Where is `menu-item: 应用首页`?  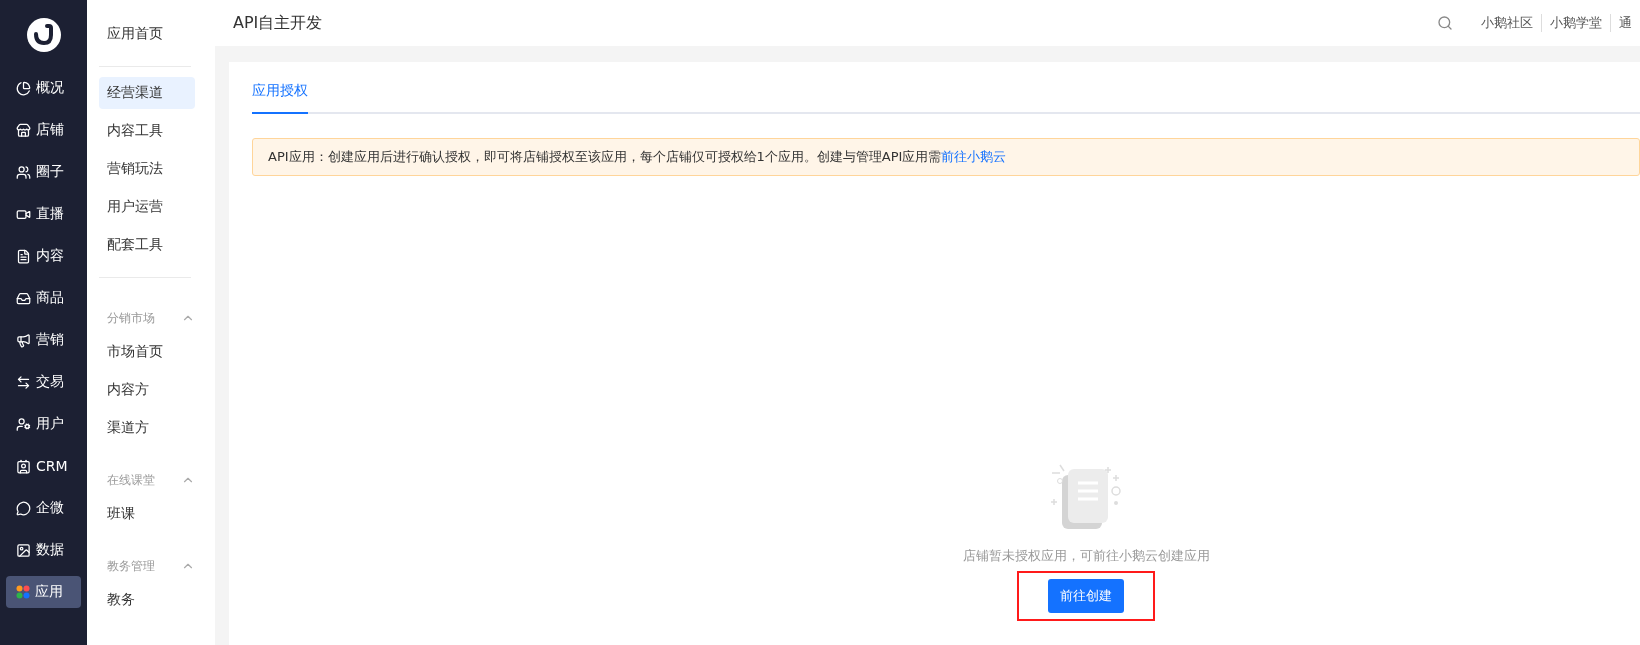 menu-item: 应用首页 is located at coordinates (147, 34).